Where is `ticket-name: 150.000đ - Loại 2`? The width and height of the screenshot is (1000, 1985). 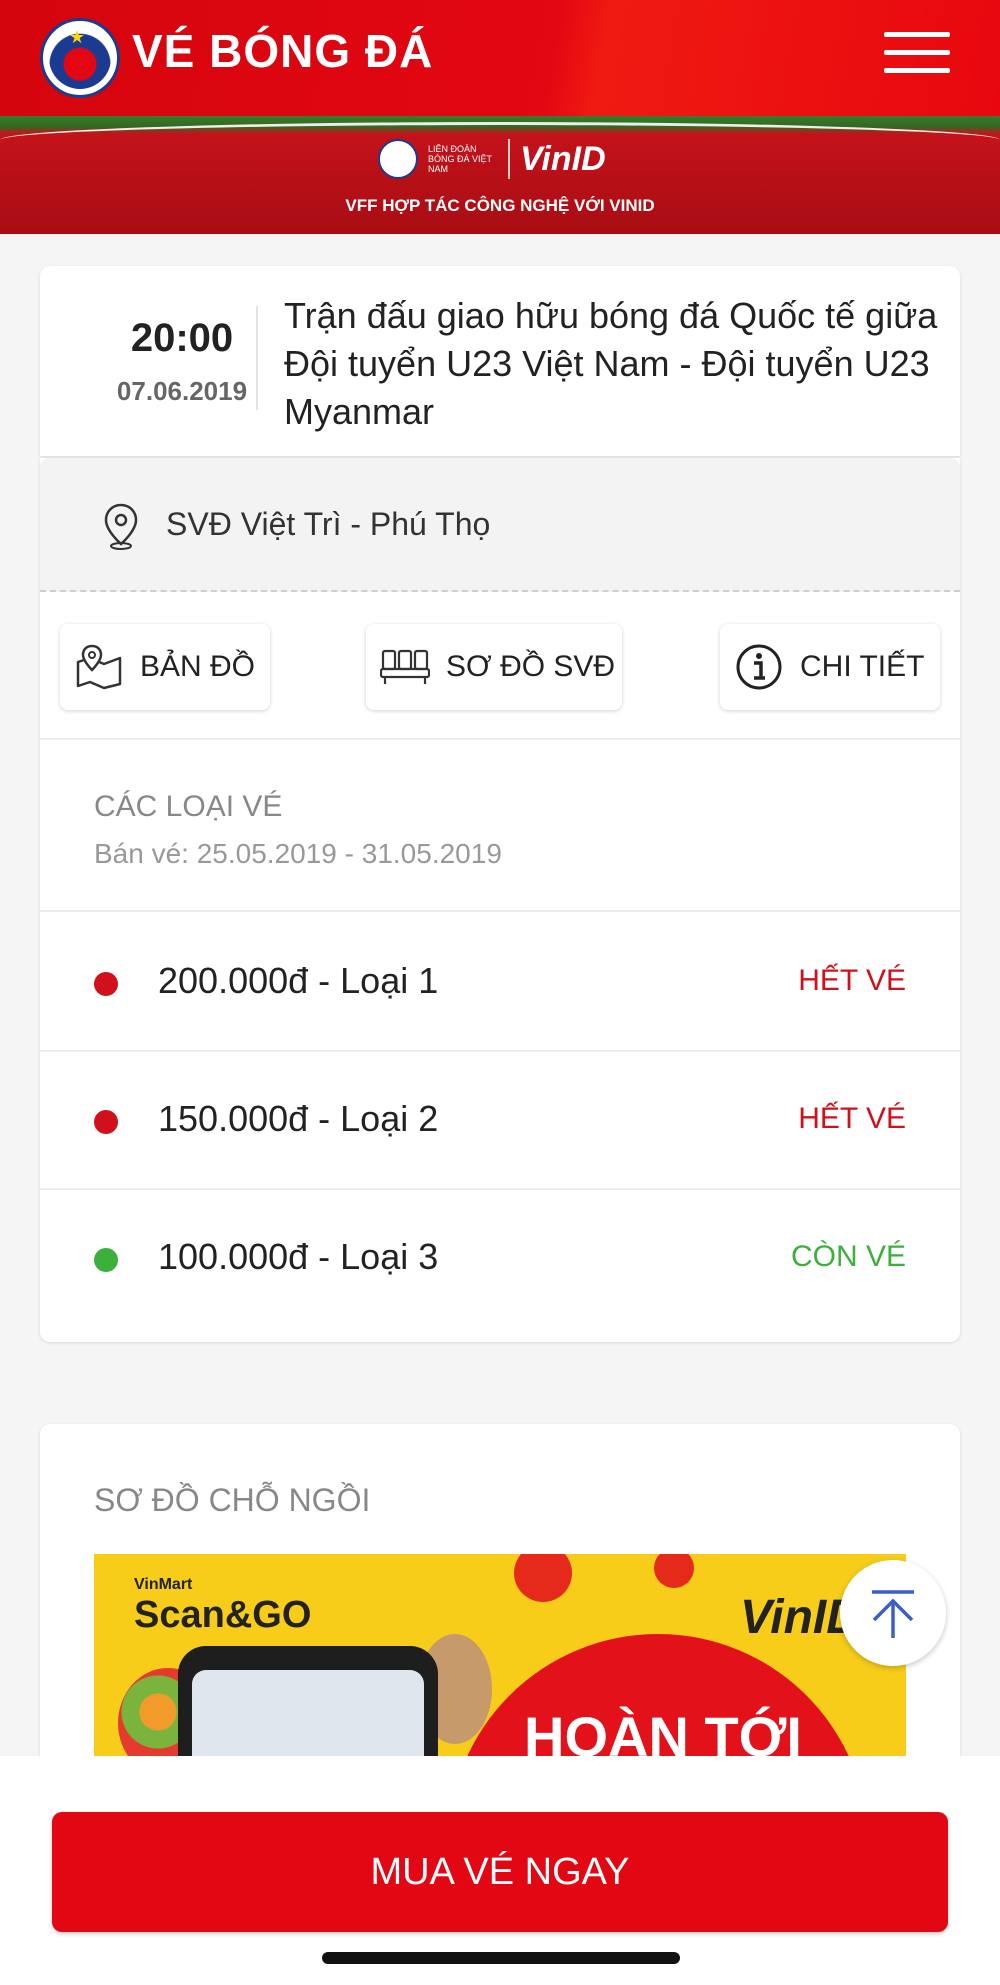 ticket-name: 150.000đ - Loại 2 is located at coordinates (298, 1118).